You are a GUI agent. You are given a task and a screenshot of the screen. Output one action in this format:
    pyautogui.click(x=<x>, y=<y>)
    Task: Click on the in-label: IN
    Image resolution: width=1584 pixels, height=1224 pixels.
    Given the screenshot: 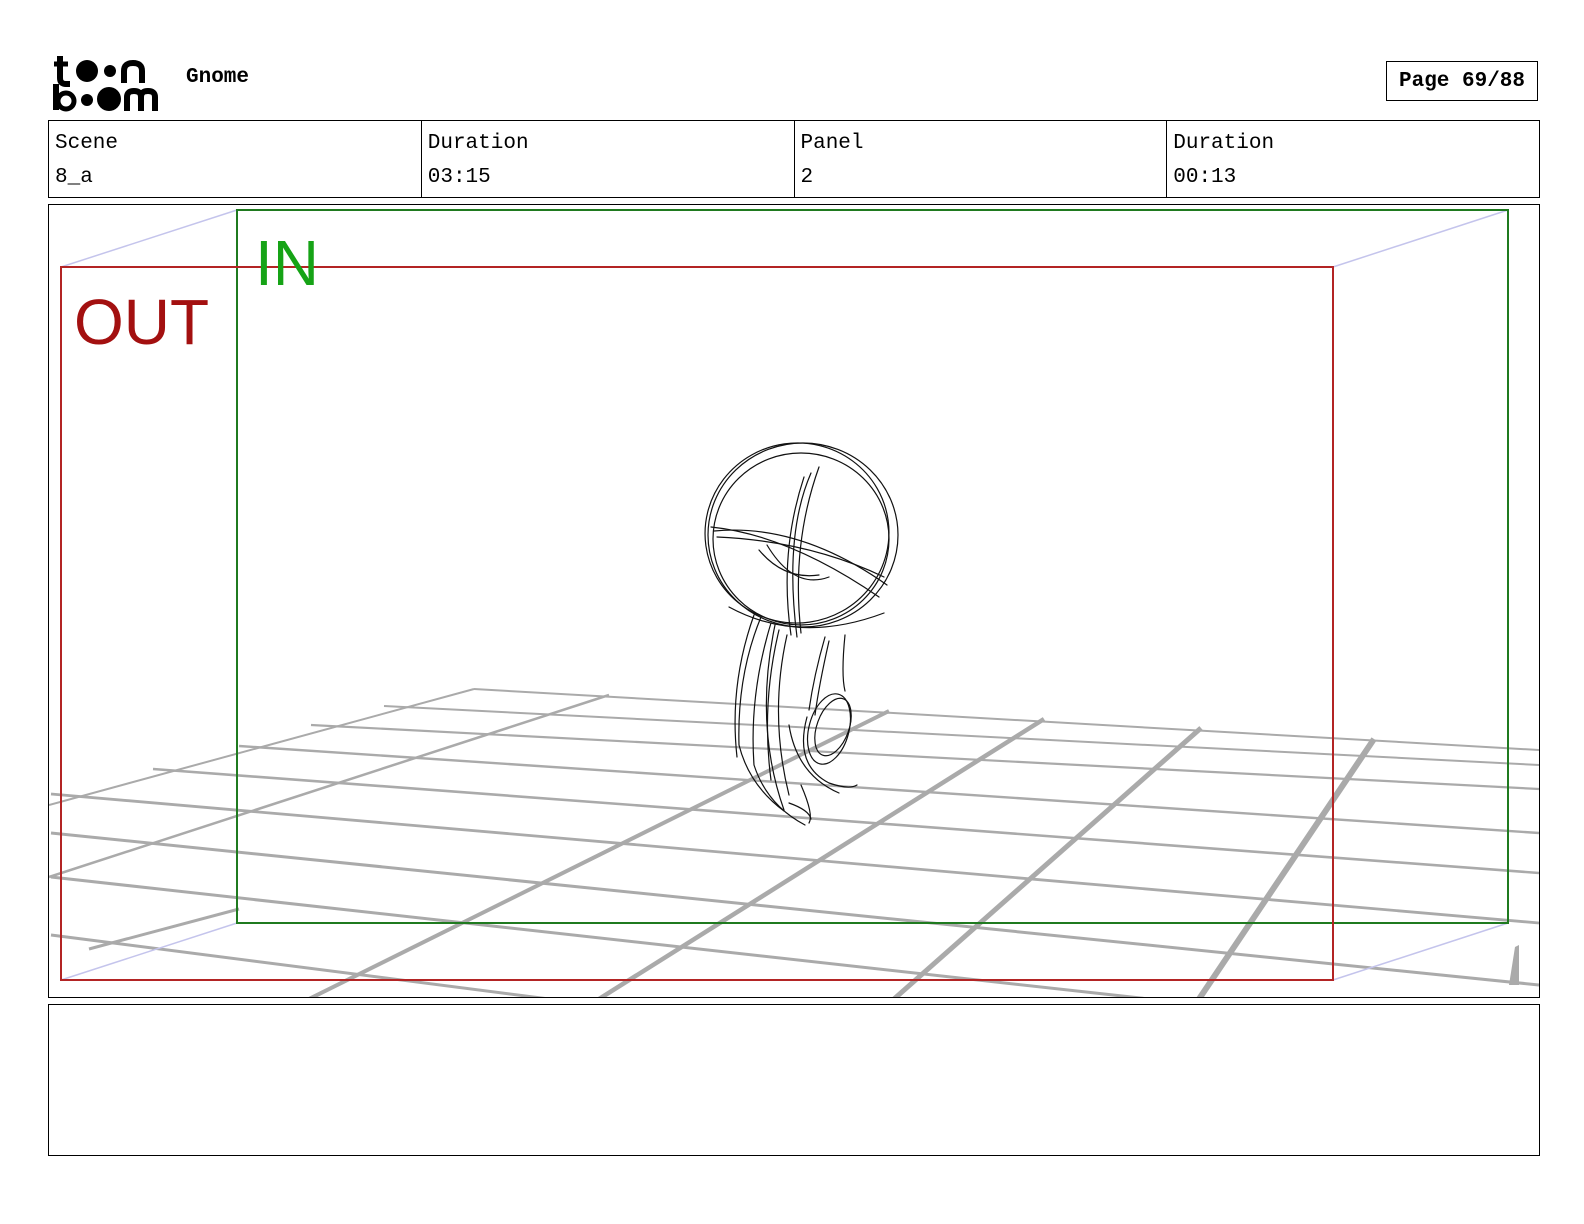 What is the action you would take?
    pyautogui.click(x=287, y=263)
    